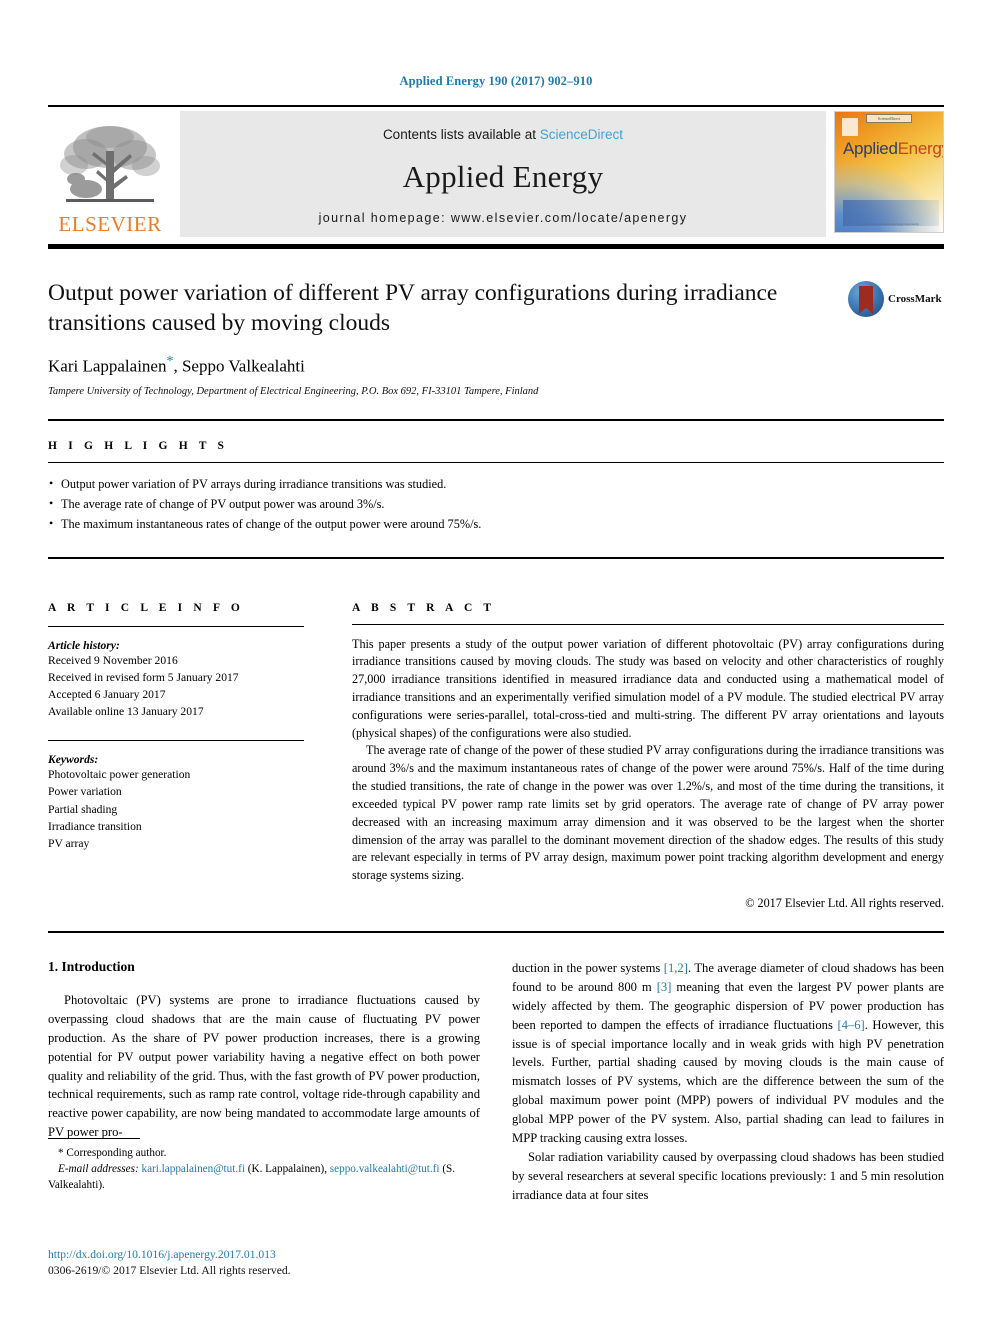 Image resolution: width=992 pixels, height=1323 pixels. I want to click on intro-right-text-a: duction in the power systems, so click(588, 967).